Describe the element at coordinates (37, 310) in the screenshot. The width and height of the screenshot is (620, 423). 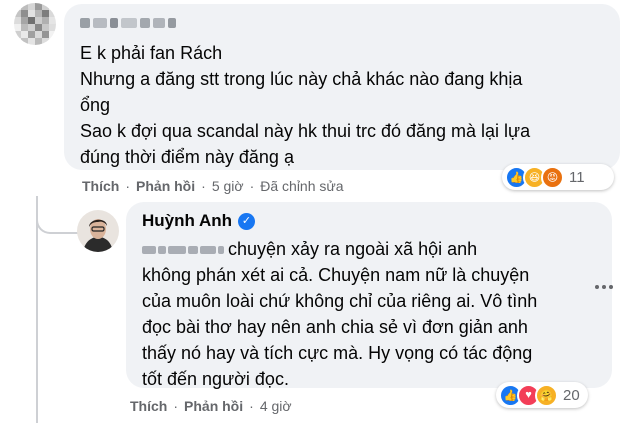
I see `thread-line` at that location.